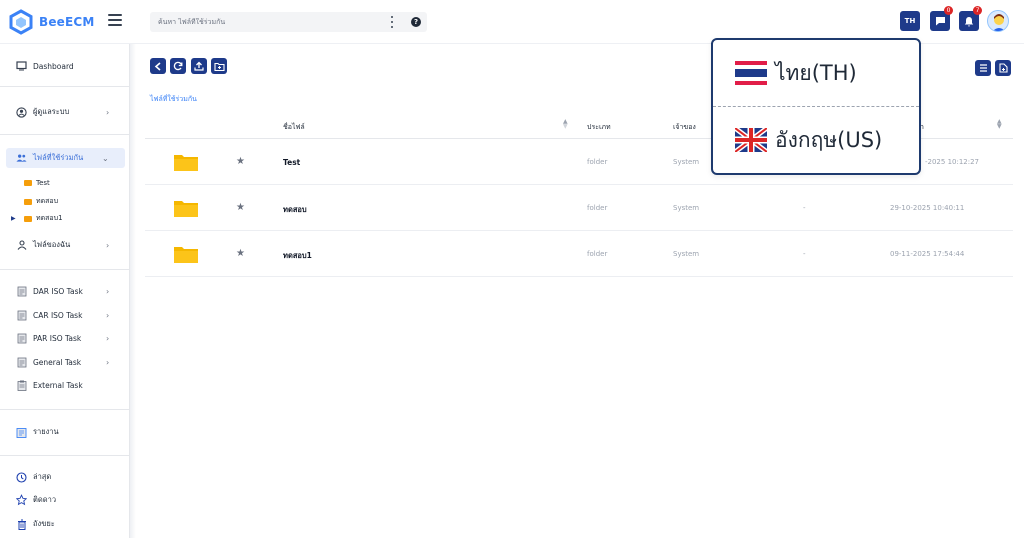 The width and height of the screenshot is (1024, 538). Describe the element at coordinates (57, 362) in the screenshot. I see `sidebar-item-label: General Task` at that location.